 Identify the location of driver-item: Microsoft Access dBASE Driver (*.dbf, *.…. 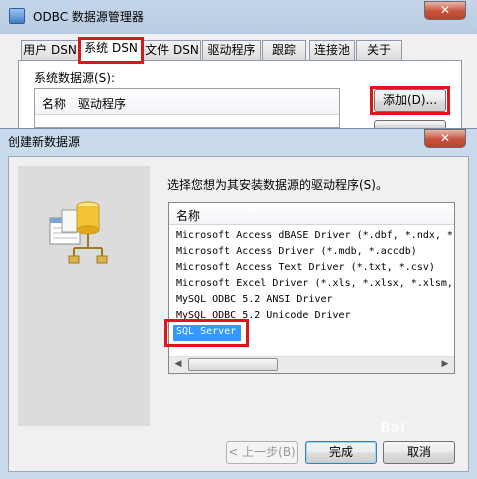
(314, 236).